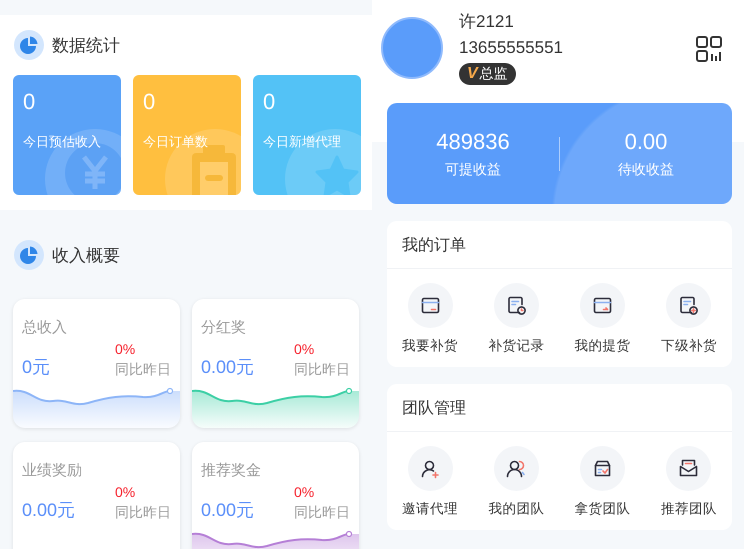 Image resolution: width=744 pixels, height=549 pixels. I want to click on panel-title: 团队管理, so click(559, 408).